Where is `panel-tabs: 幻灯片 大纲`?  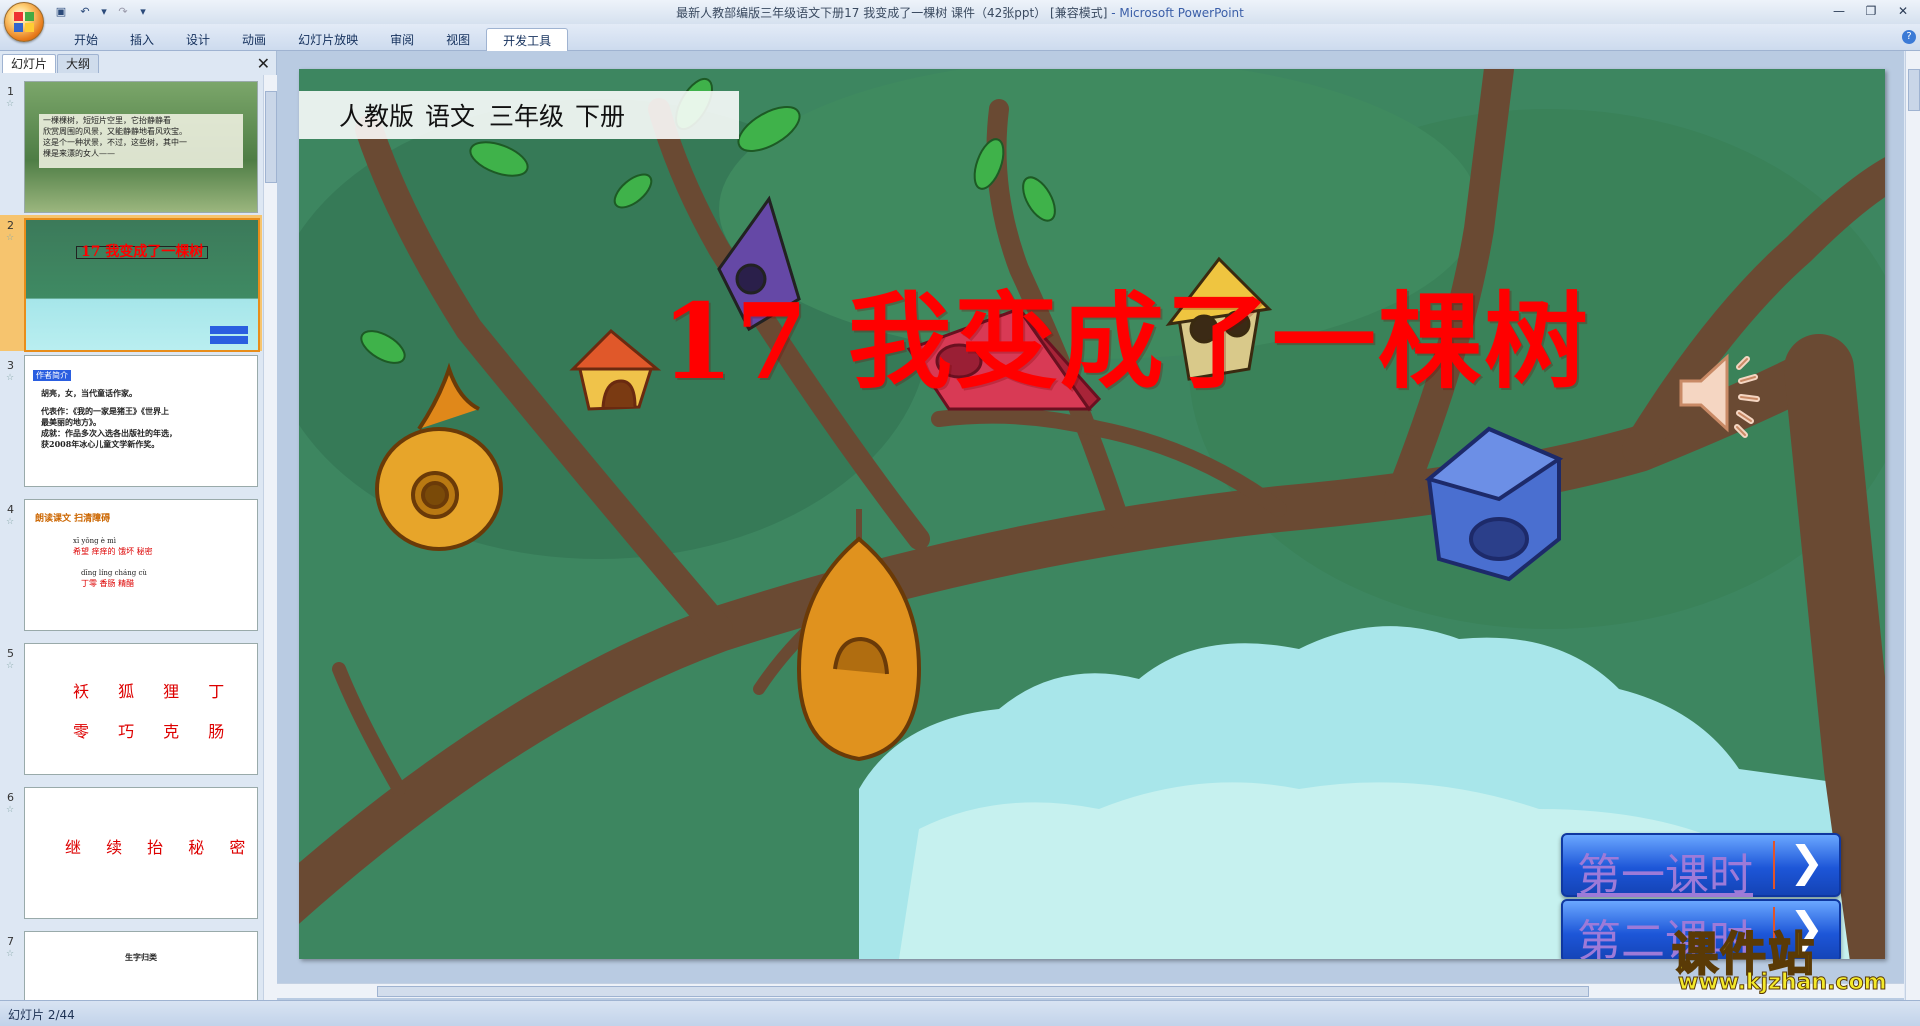 panel-tabs: 幻灯片 大纲 is located at coordinates (51, 63).